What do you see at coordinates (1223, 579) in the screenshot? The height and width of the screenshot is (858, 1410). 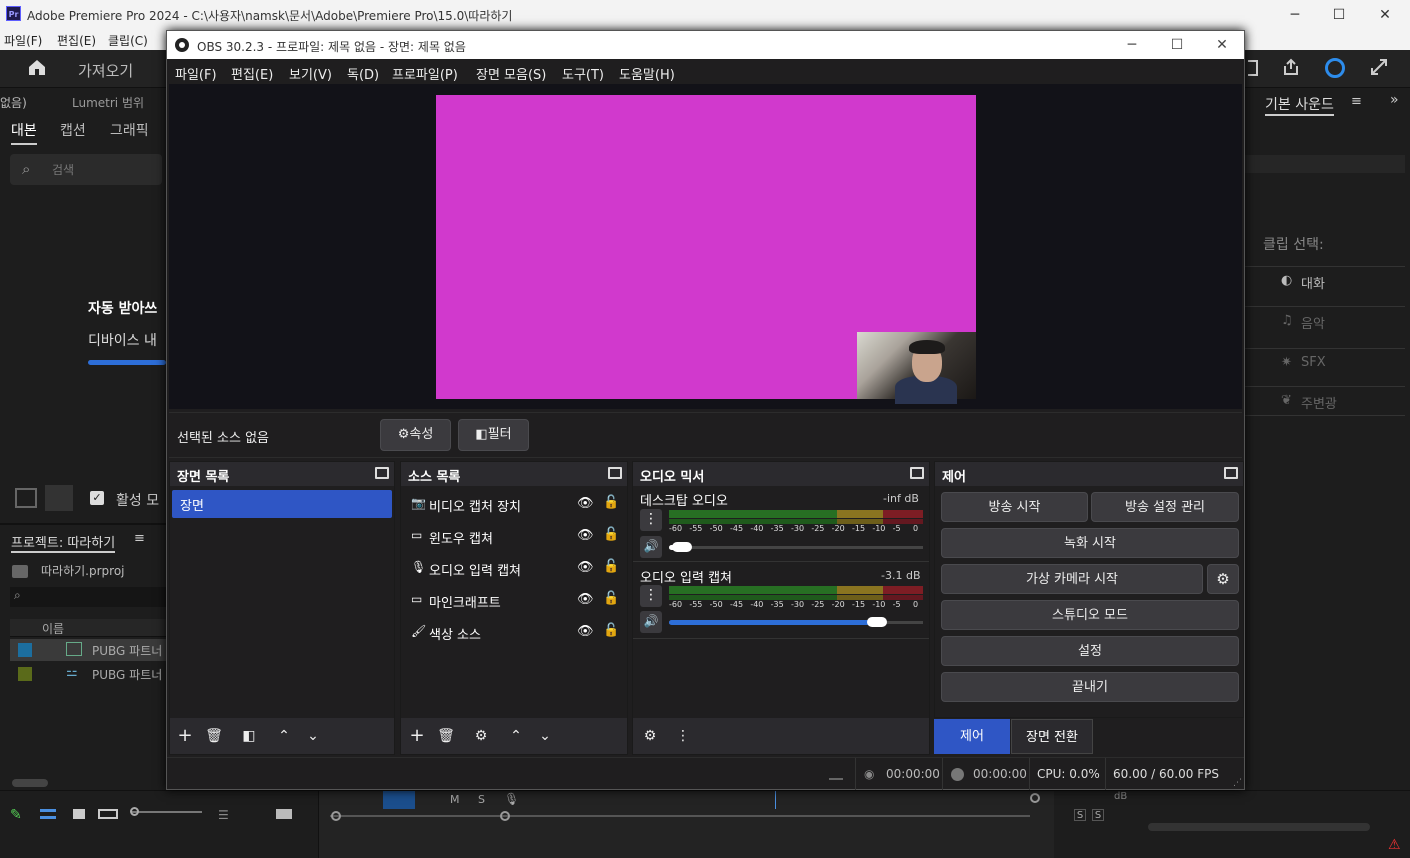 I see `virtual-camera-settings-icon: ⚙` at bounding box center [1223, 579].